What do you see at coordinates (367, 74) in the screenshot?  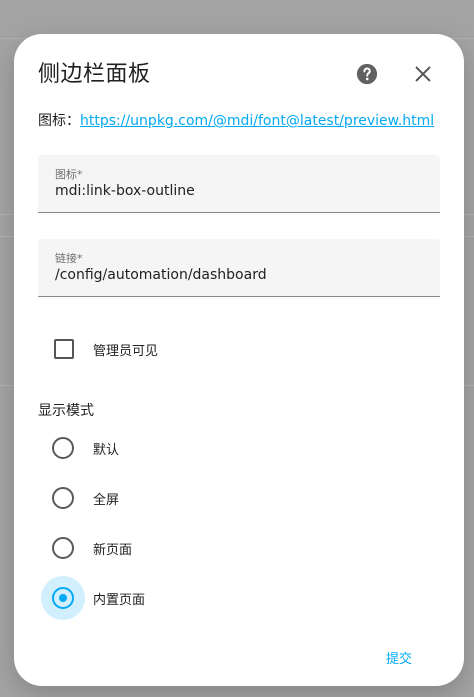 I see `help-circle-icon` at bounding box center [367, 74].